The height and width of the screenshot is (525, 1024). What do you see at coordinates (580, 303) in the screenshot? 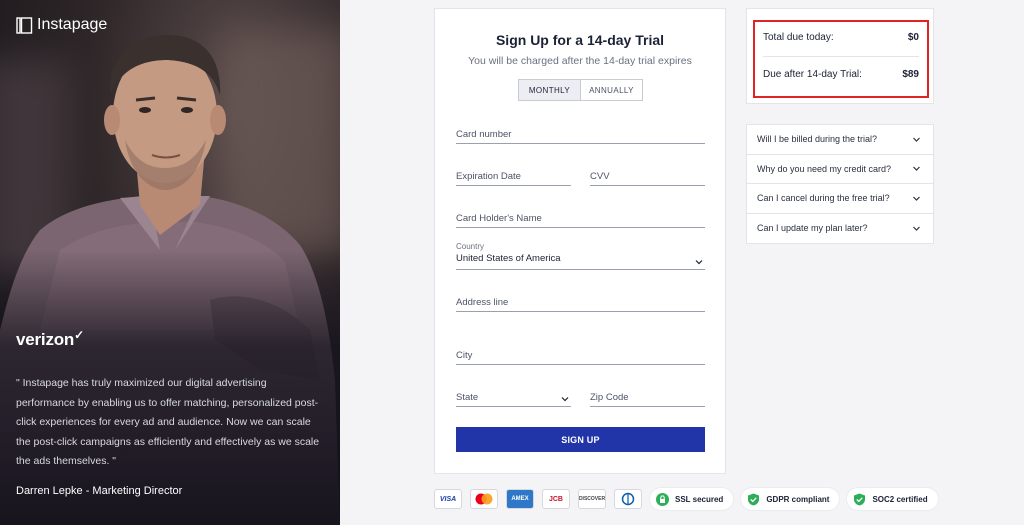
I see `address-field: Address line` at bounding box center [580, 303].